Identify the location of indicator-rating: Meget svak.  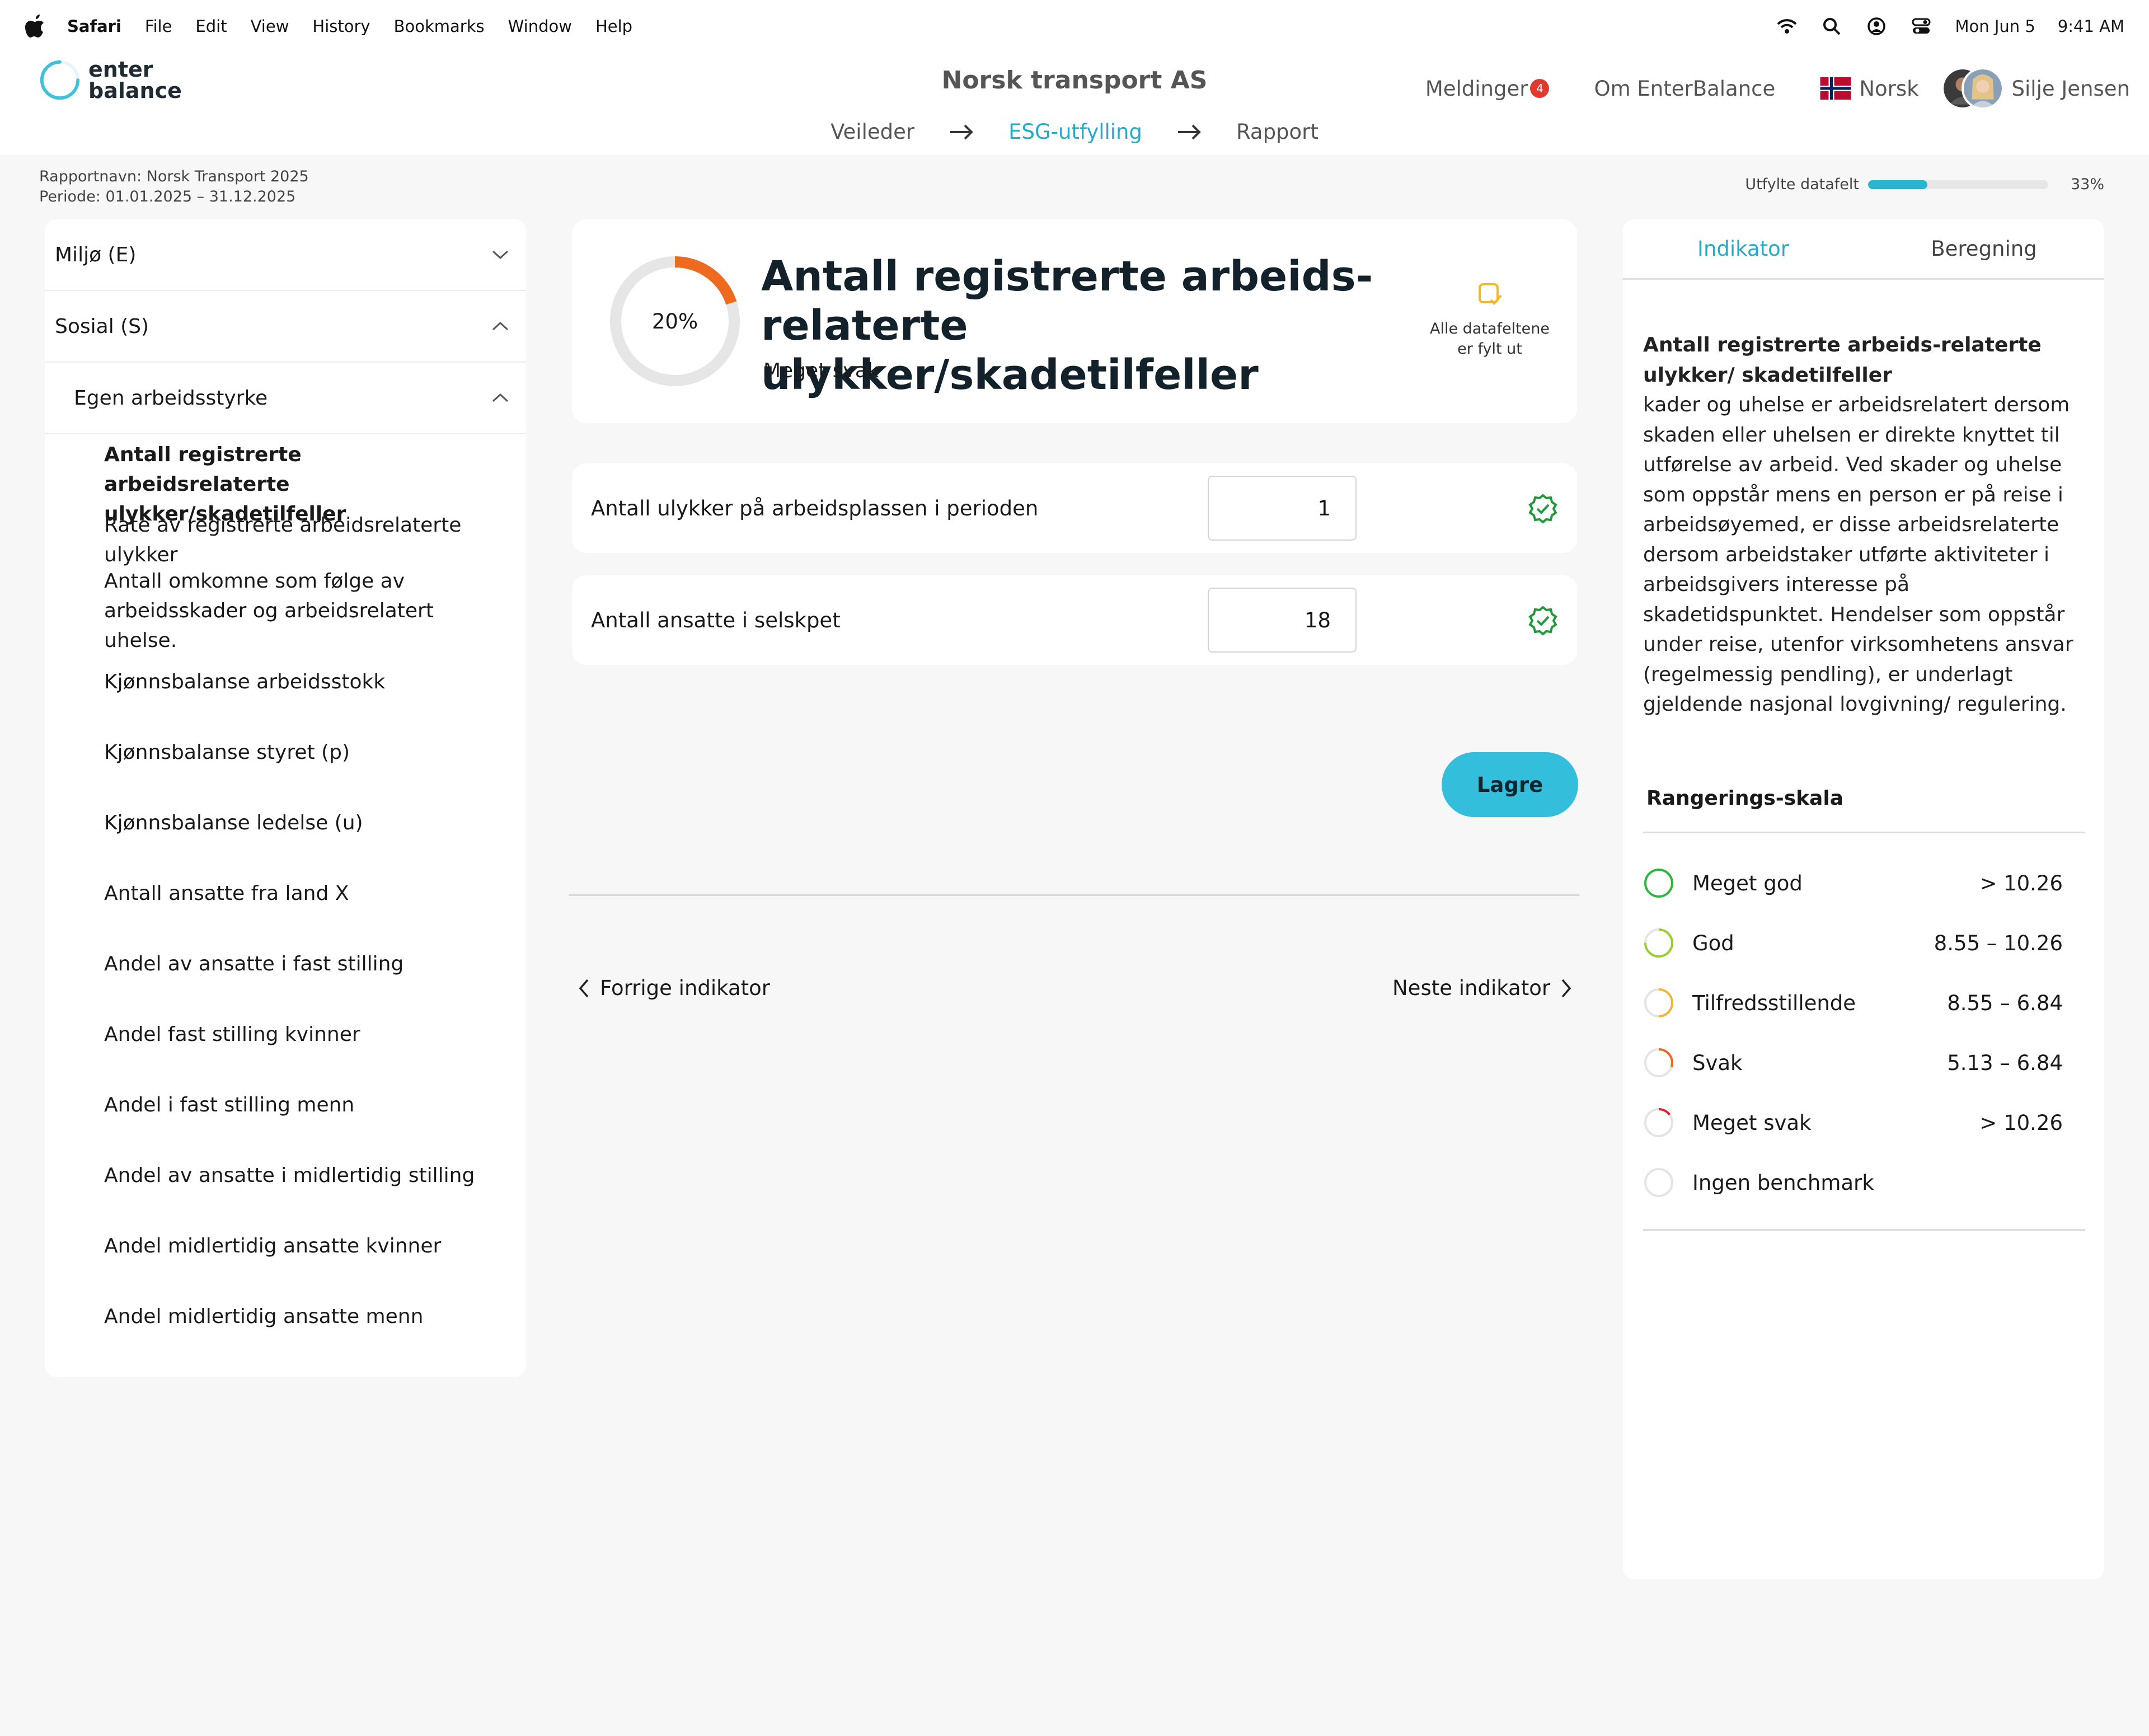
(821, 370).